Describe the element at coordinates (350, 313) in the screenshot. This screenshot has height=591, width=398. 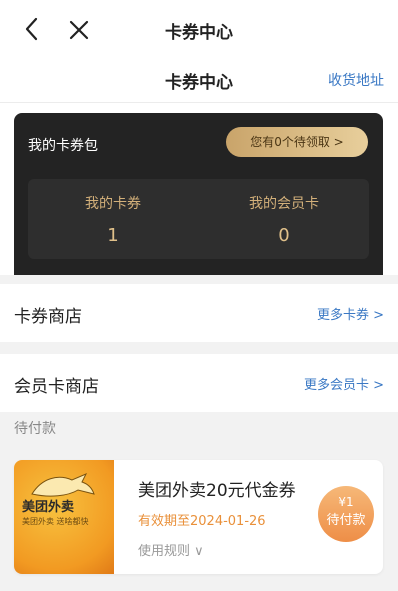
I see `more-coupons-link: 更多卡券 >` at that location.